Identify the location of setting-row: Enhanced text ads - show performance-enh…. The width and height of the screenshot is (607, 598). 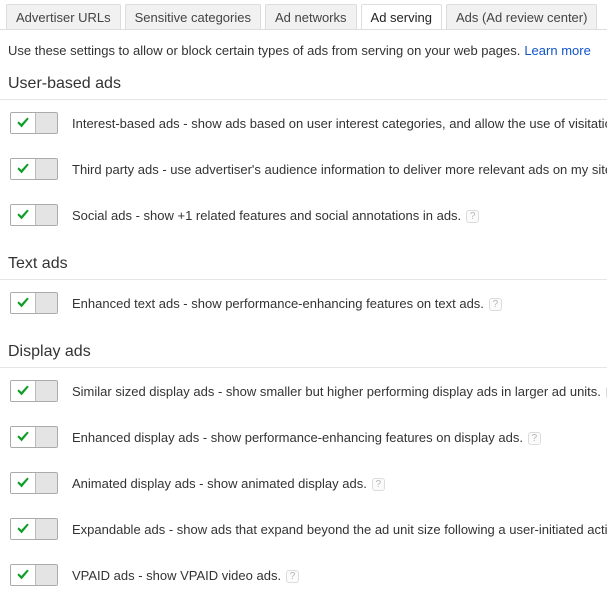
(303, 303).